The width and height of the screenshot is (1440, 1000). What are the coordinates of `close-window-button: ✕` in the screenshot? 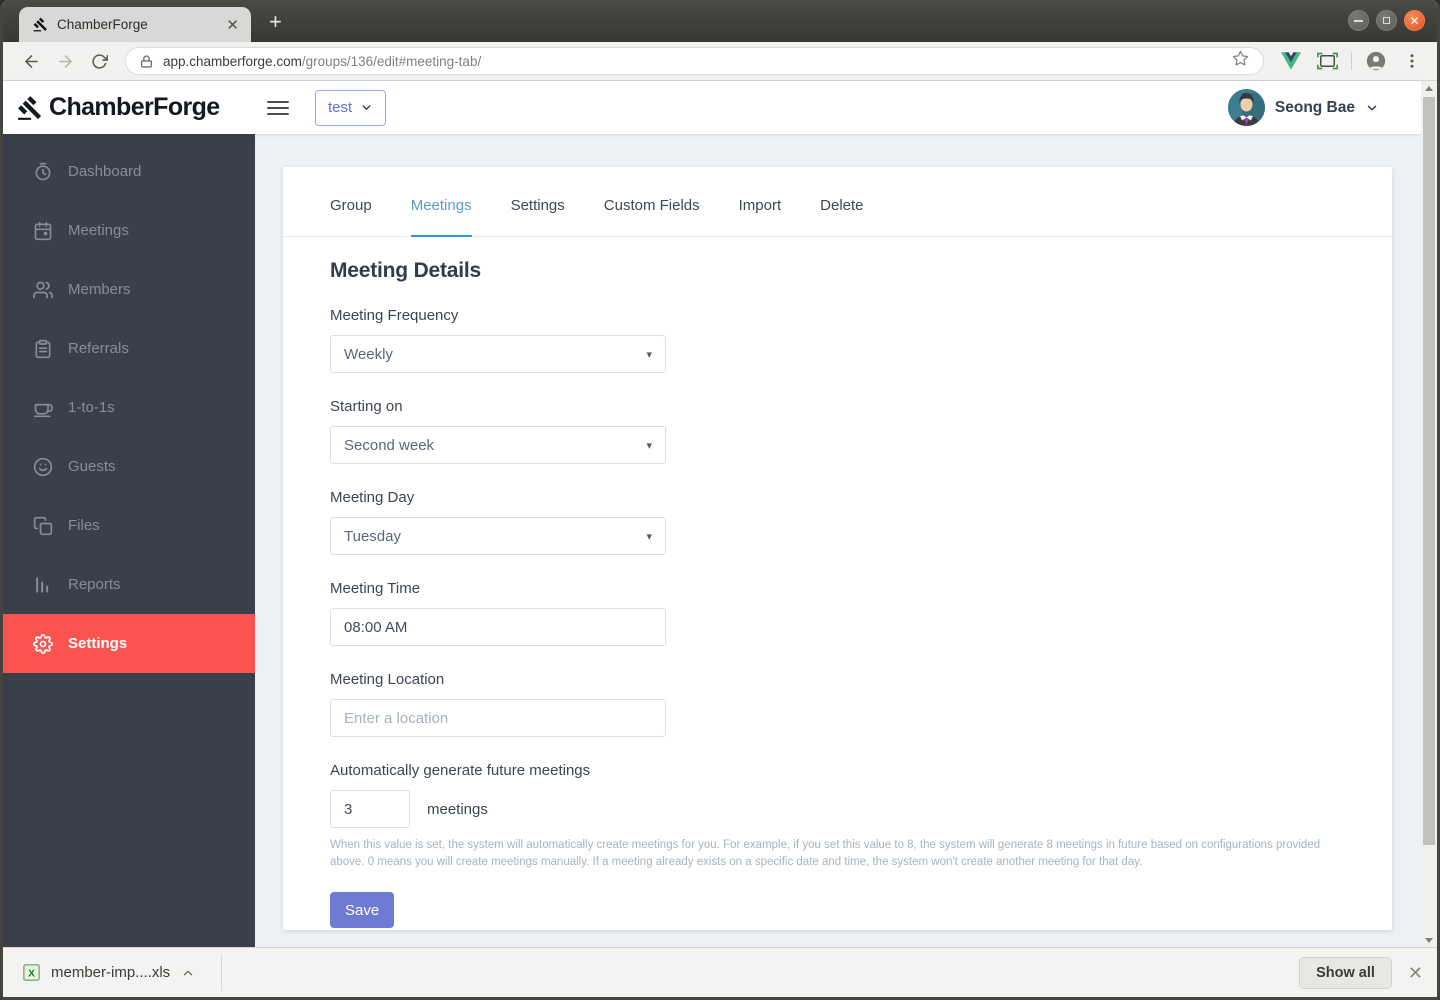 It's located at (1414, 20).